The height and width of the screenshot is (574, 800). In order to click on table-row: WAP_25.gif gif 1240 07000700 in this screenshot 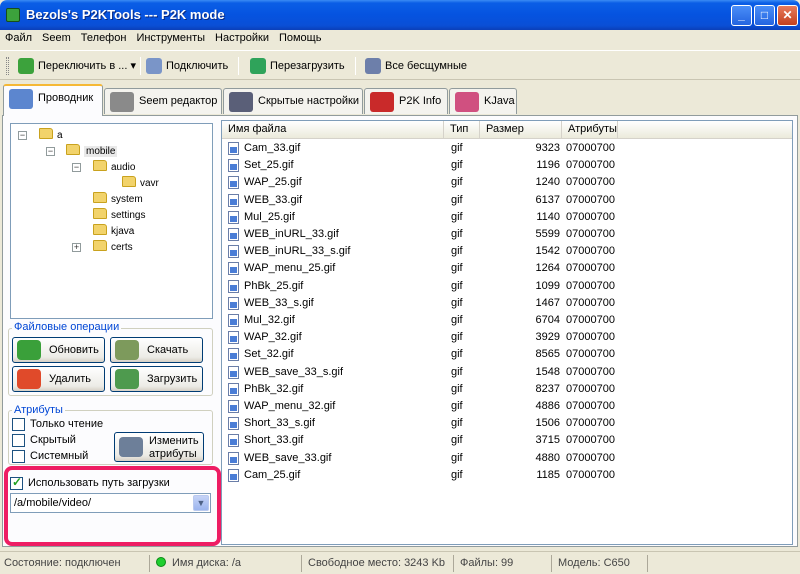, I will do `click(507, 182)`.